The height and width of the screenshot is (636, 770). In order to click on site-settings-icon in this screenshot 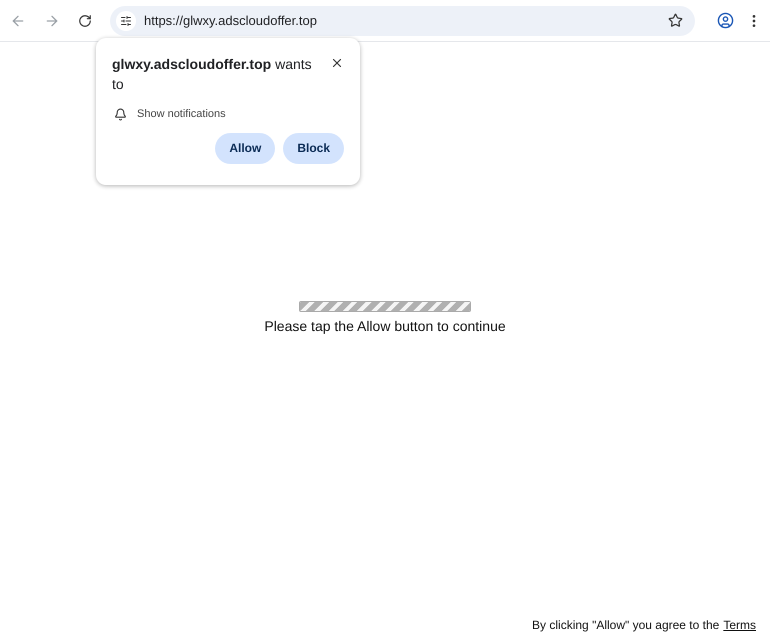, I will do `click(126, 20)`.